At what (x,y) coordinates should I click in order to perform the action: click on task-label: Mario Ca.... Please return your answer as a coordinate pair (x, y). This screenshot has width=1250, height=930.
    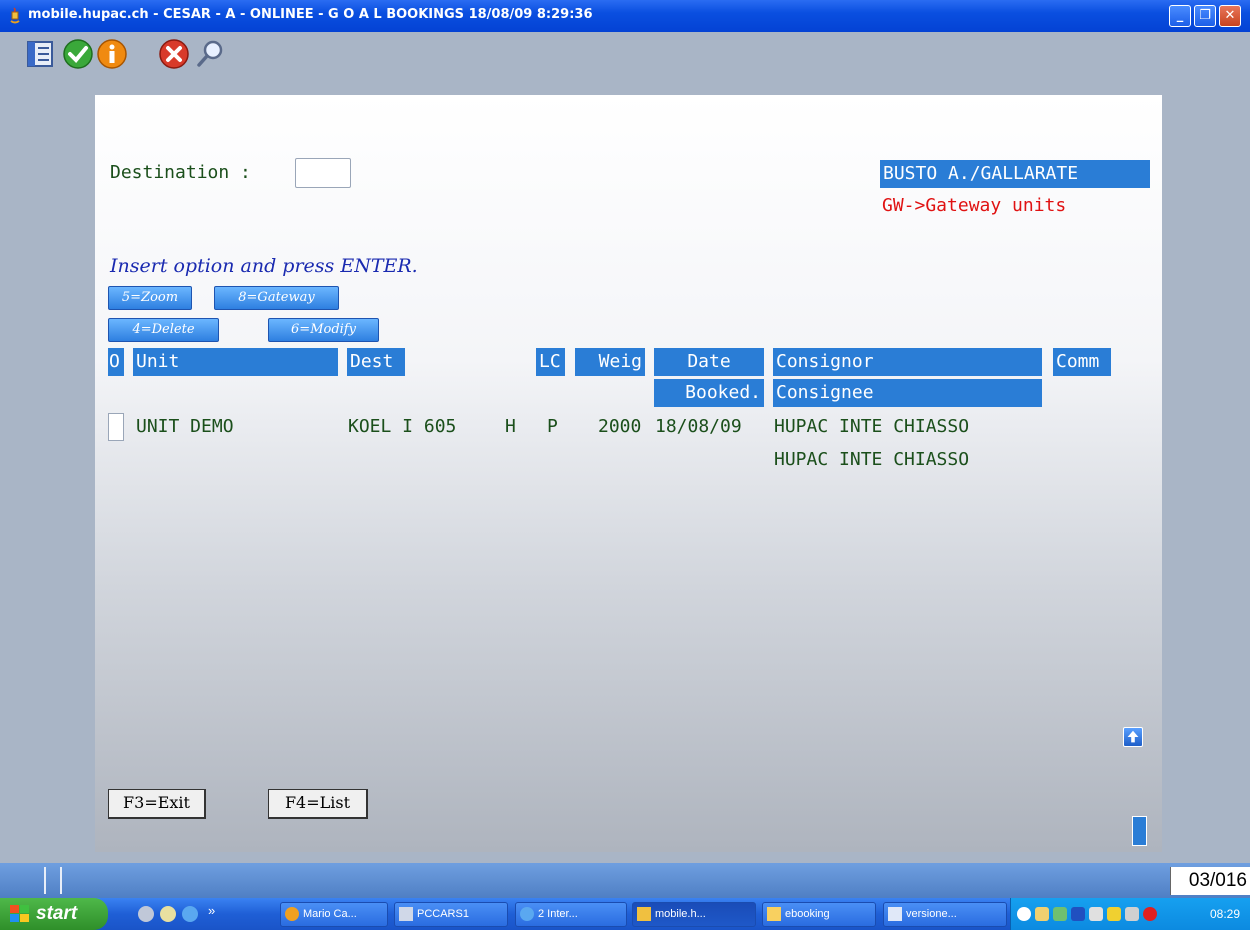
    Looking at the image, I should click on (330, 914).